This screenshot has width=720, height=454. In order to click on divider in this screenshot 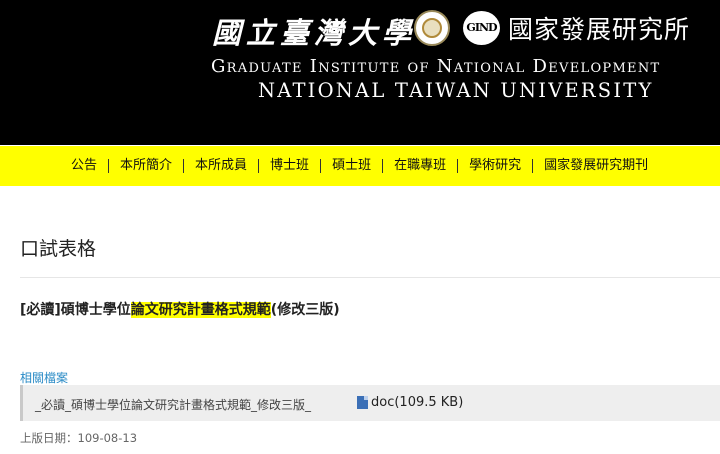, I will do `click(370, 277)`.